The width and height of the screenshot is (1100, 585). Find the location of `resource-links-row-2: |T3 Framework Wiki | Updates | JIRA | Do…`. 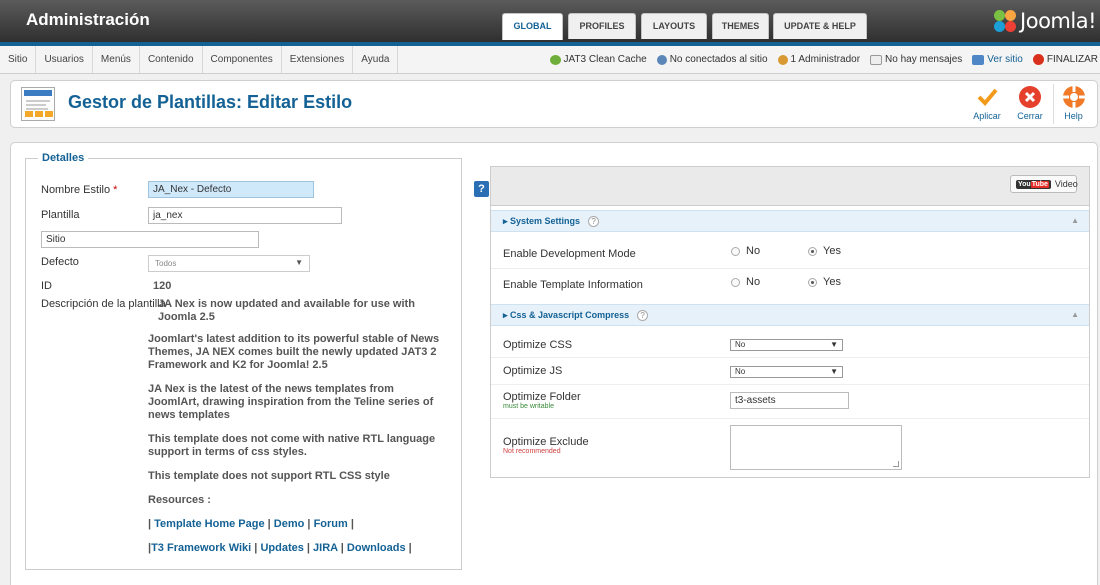

resource-links-row-2: |T3 Framework Wiki | Updates | JIRA | Do… is located at coordinates (280, 548).